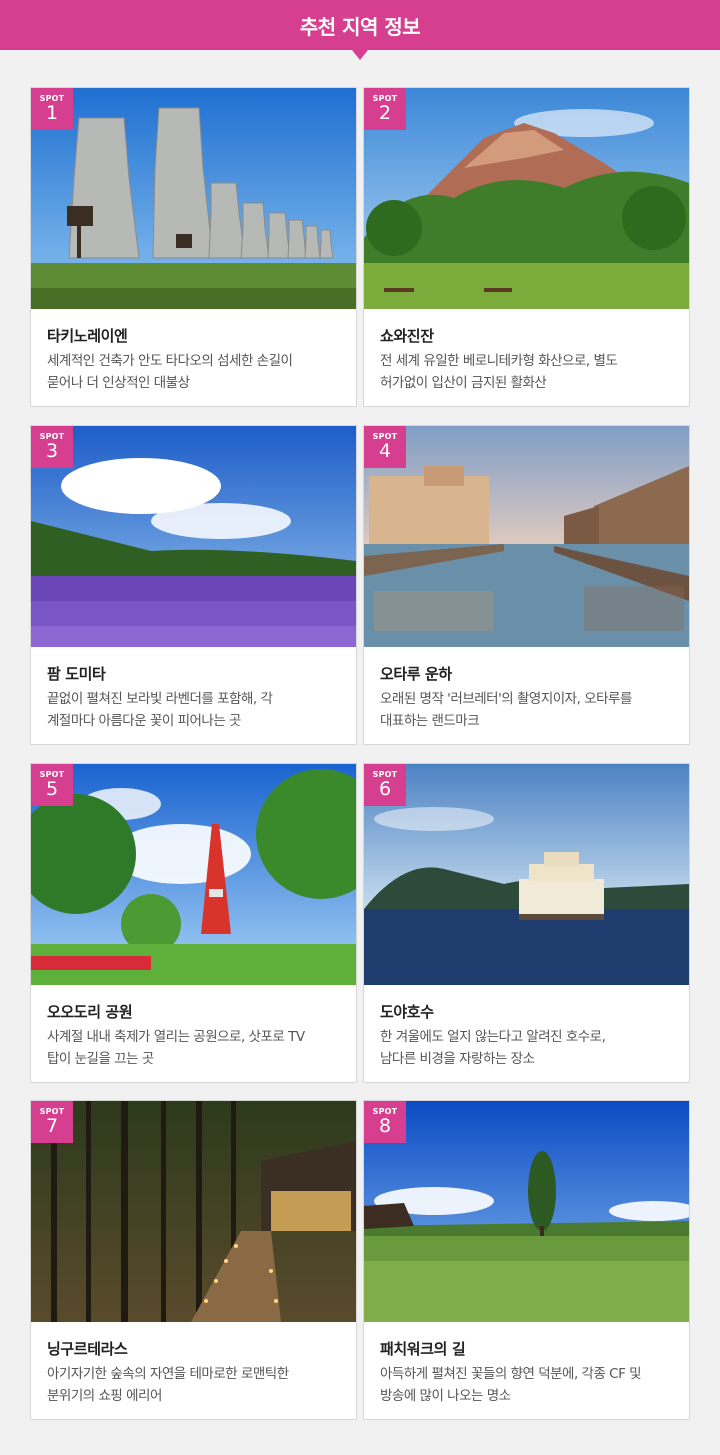 This screenshot has height=1455, width=720. I want to click on spot-badge: SPOT 8, so click(385, 1122).